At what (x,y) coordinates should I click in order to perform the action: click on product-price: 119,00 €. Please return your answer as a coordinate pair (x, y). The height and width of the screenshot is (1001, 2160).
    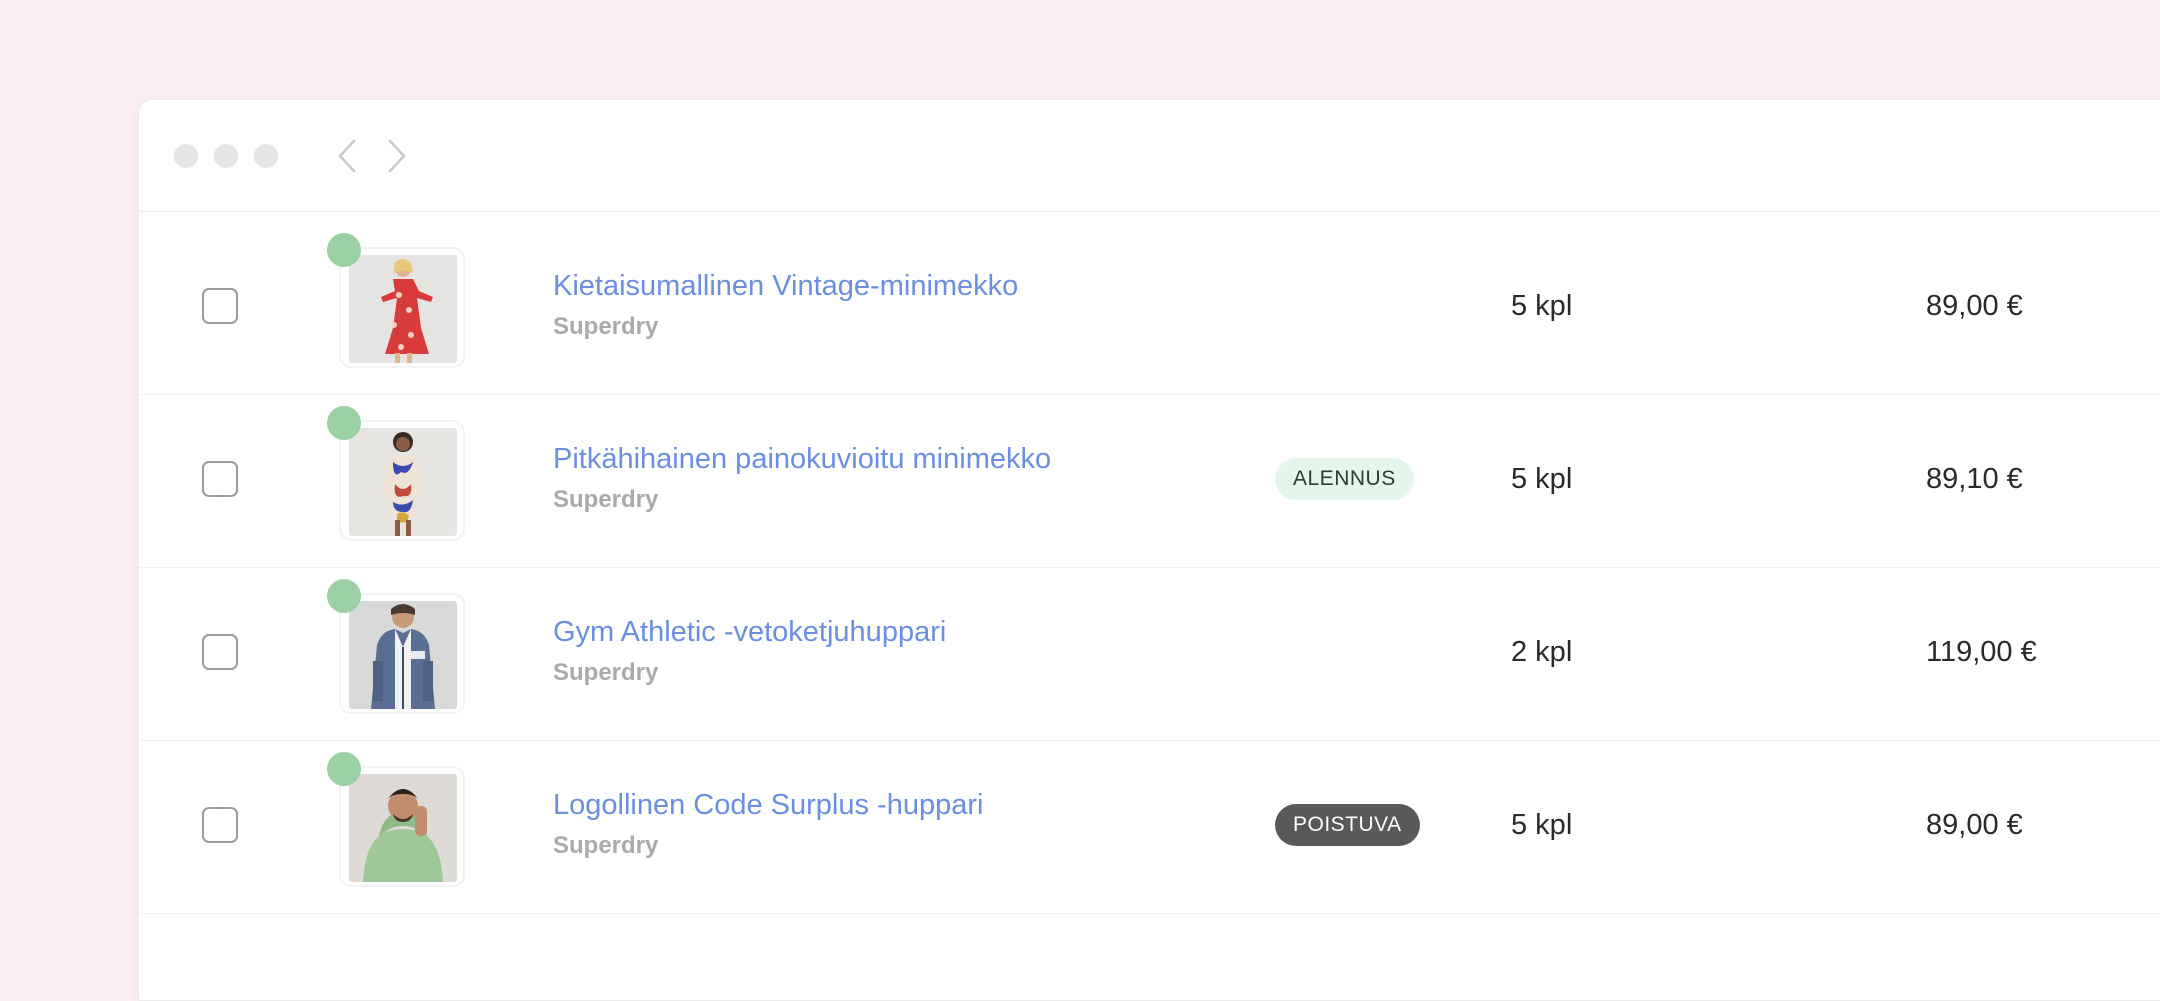
    Looking at the image, I should click on (1981, 652).